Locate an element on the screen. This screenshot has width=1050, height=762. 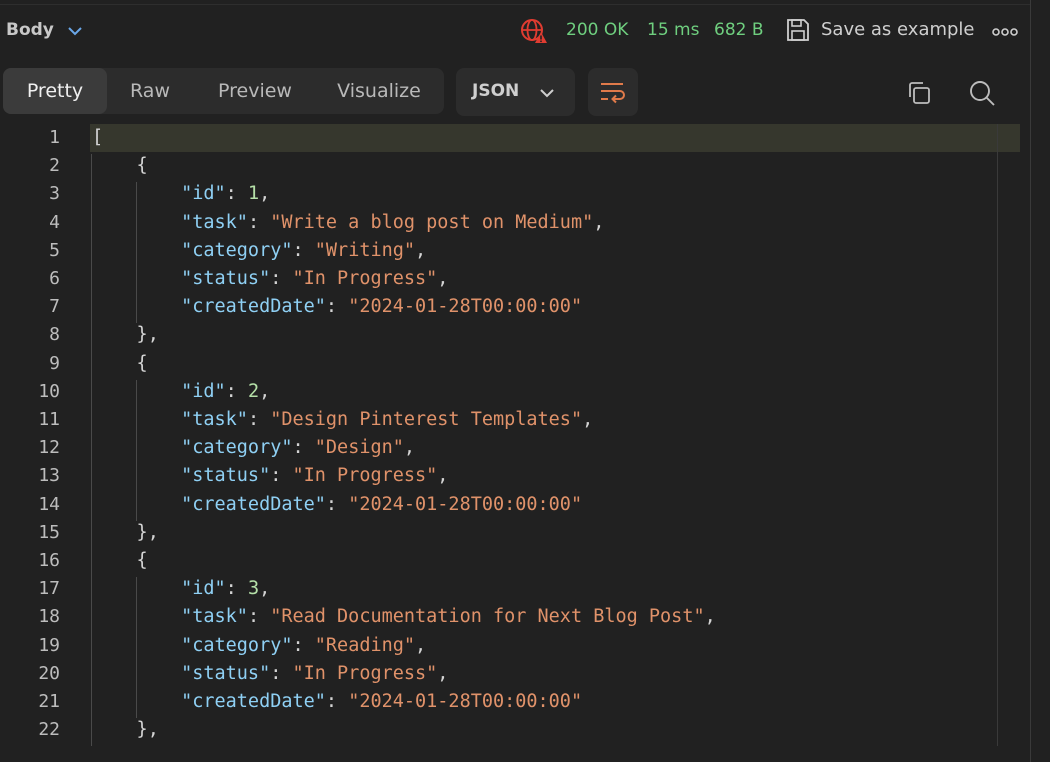
format-select: JSON is located at coordinates (515, 92).